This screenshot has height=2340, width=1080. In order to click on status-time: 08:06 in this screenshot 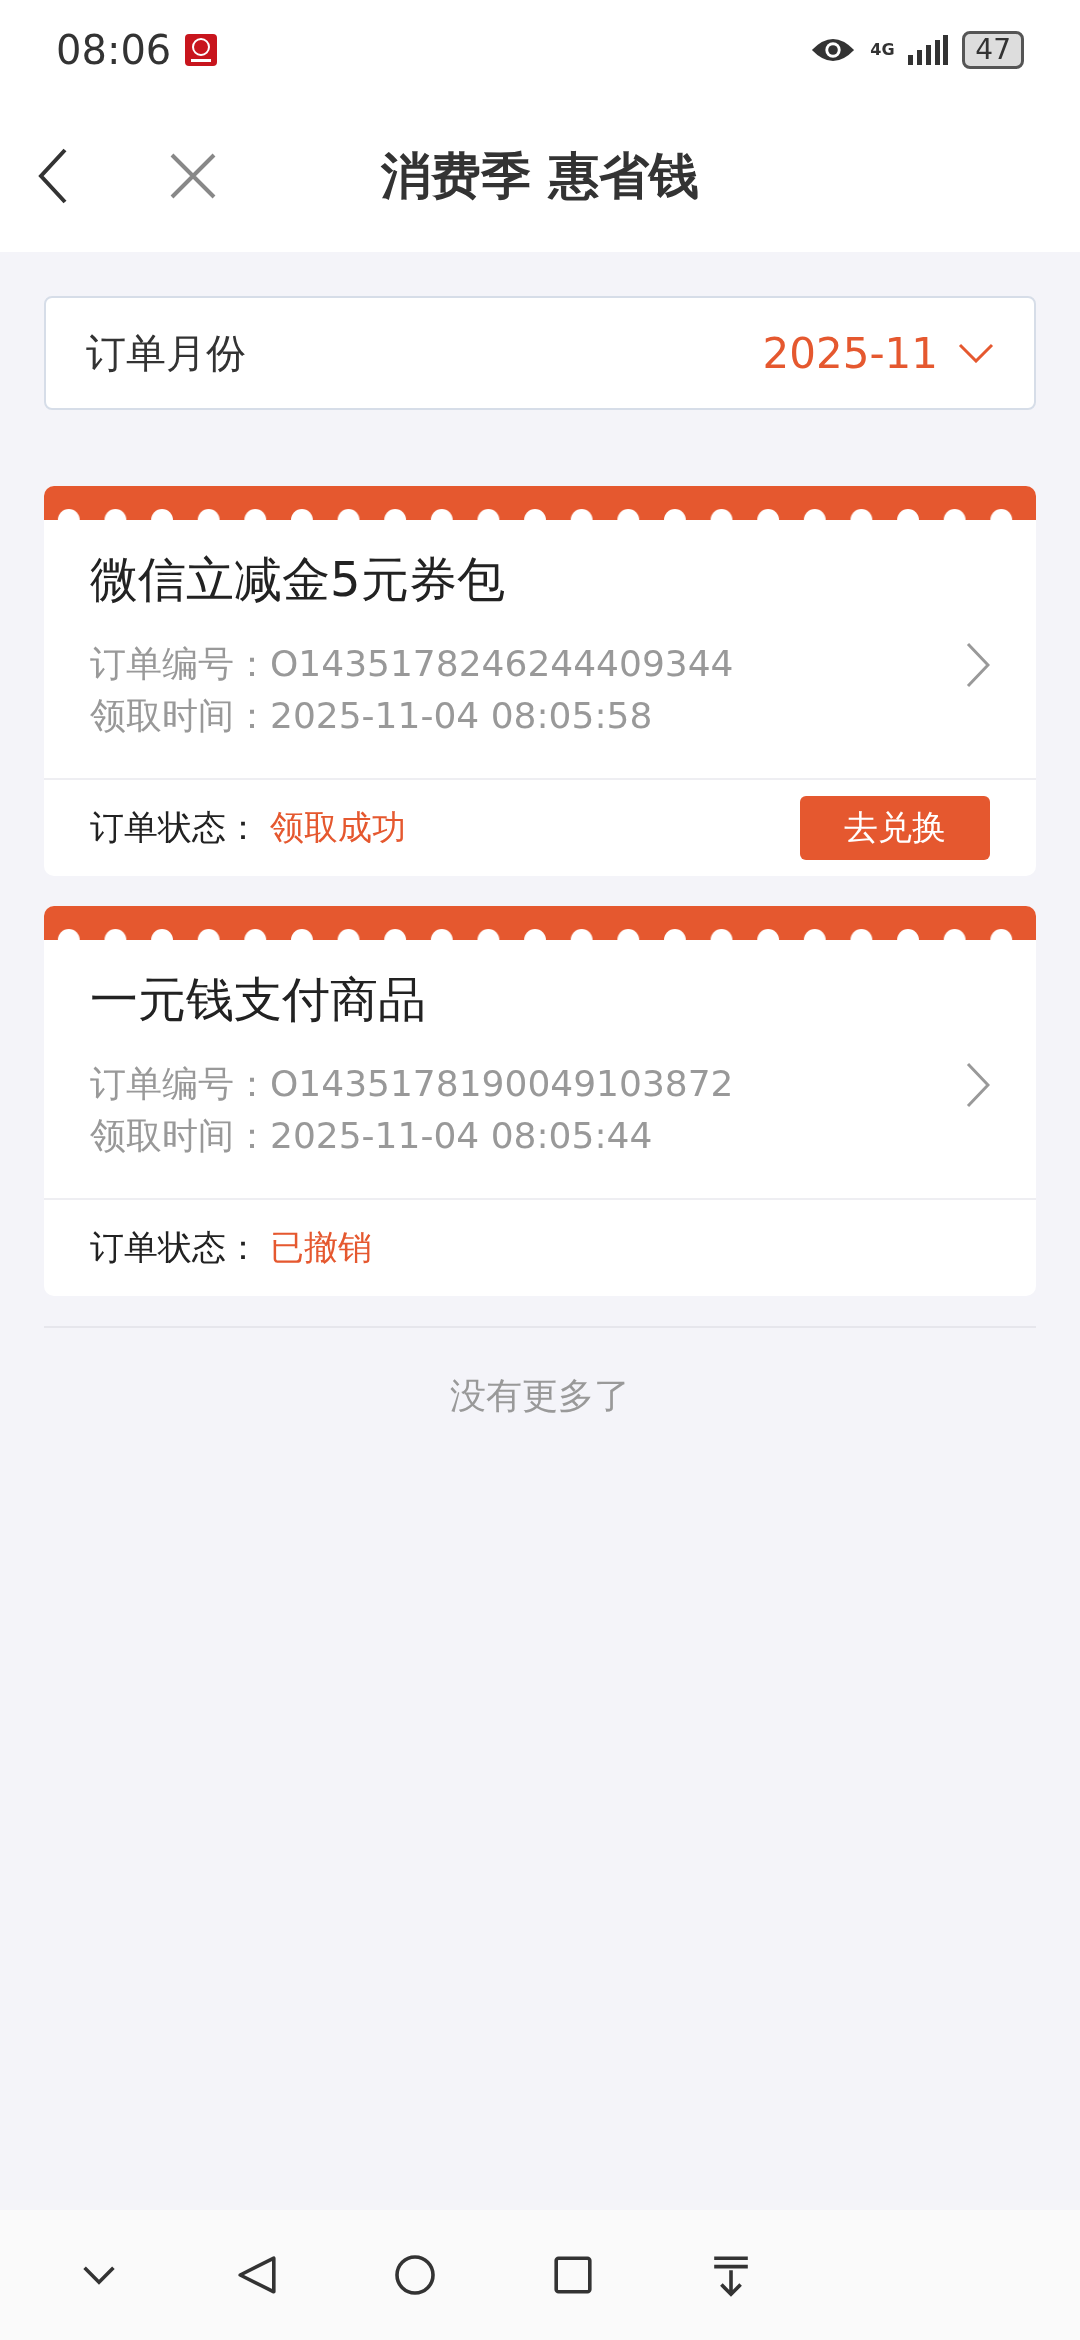, I will do `click(114, 50)`.